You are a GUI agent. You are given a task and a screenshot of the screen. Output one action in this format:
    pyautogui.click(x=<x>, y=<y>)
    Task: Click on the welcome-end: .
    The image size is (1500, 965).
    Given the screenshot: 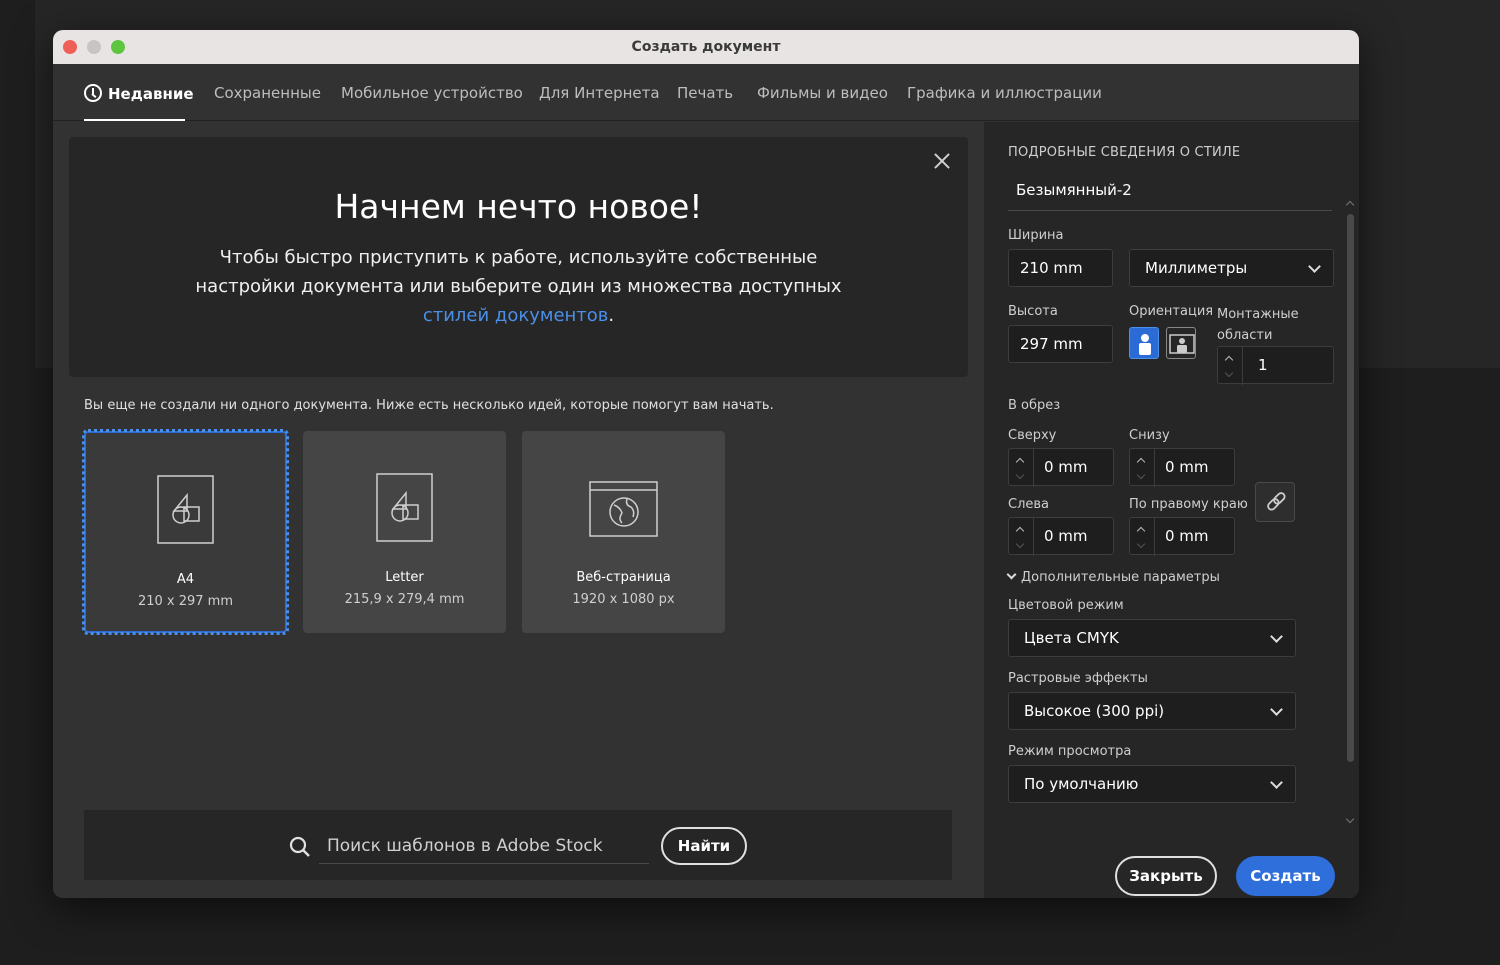 What is the action you would take?
    pyautogui.click(x=611, y=315)
    